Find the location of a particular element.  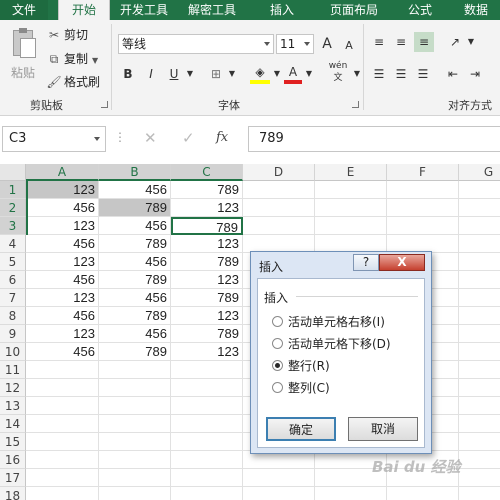

help-button: ? is located at coordinates (366, 262).